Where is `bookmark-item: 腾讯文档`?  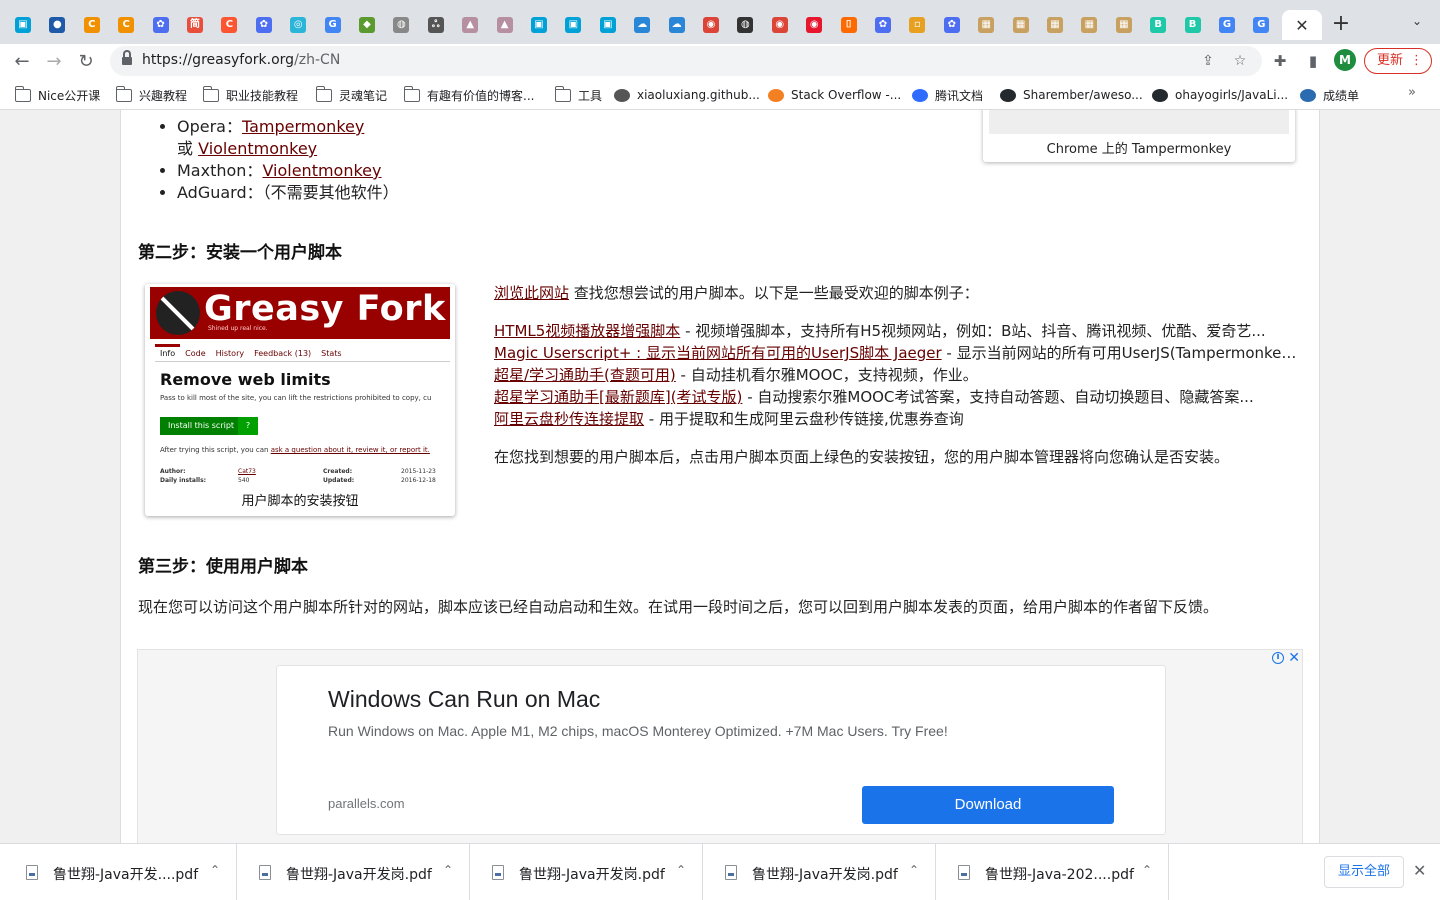 bookmark-item: 腾讯文档 is located at coordinates (947, 95).